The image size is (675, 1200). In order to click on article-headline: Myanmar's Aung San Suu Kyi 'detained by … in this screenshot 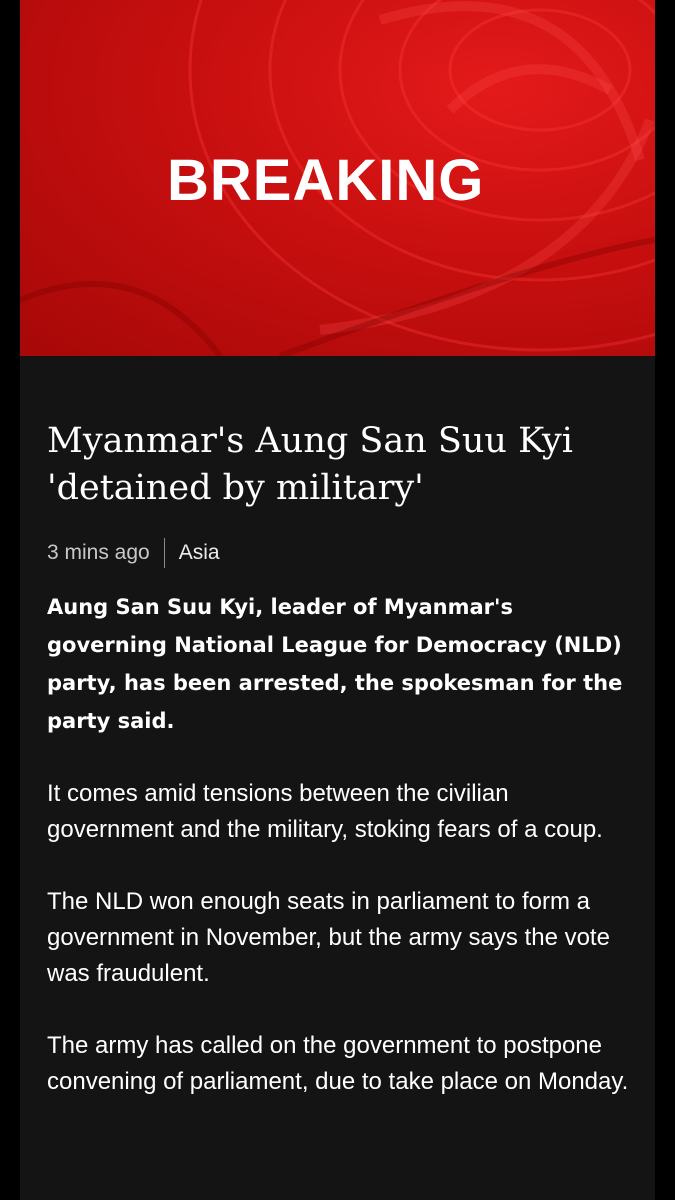, I will do `click(310, 464)`.